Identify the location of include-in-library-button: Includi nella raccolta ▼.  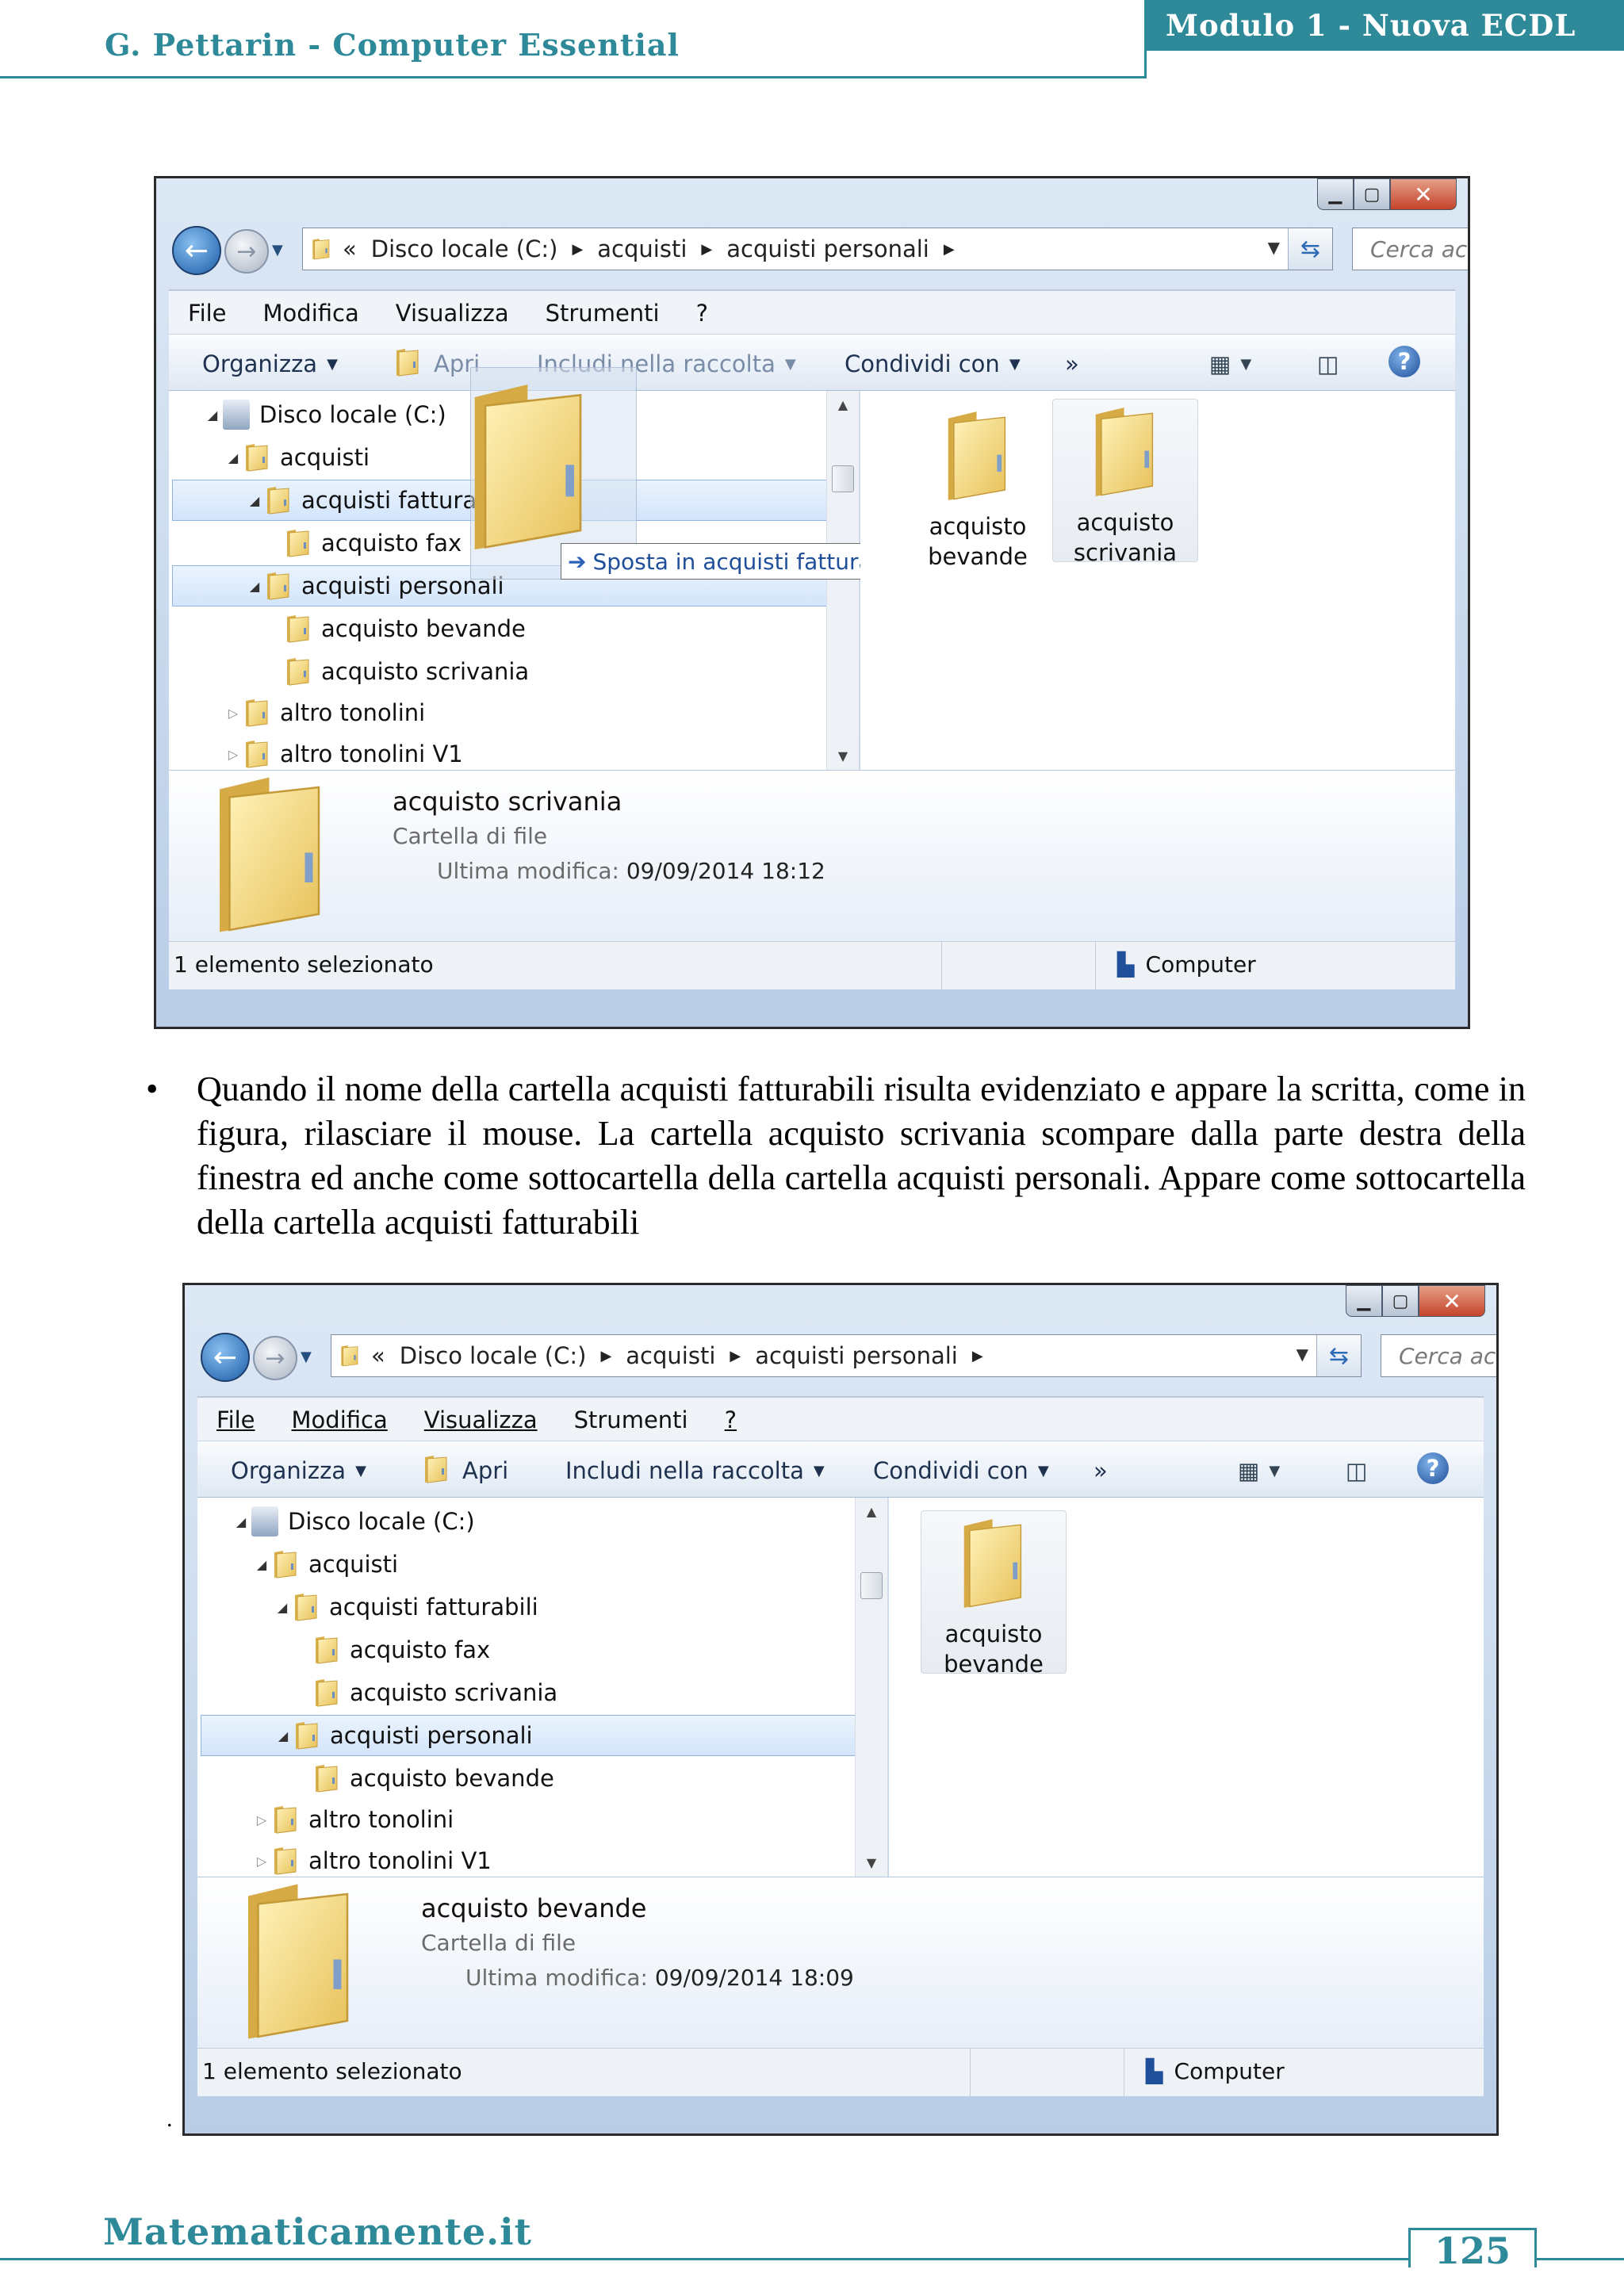
(695, 1470).